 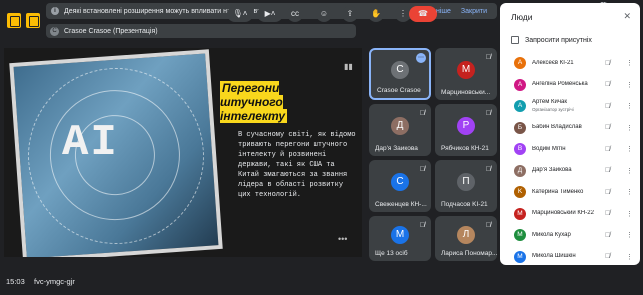 What do you see at coordinates (90, 143) in the screenshot?
I see `ai-text: AI` at bounding box center [90, 143].